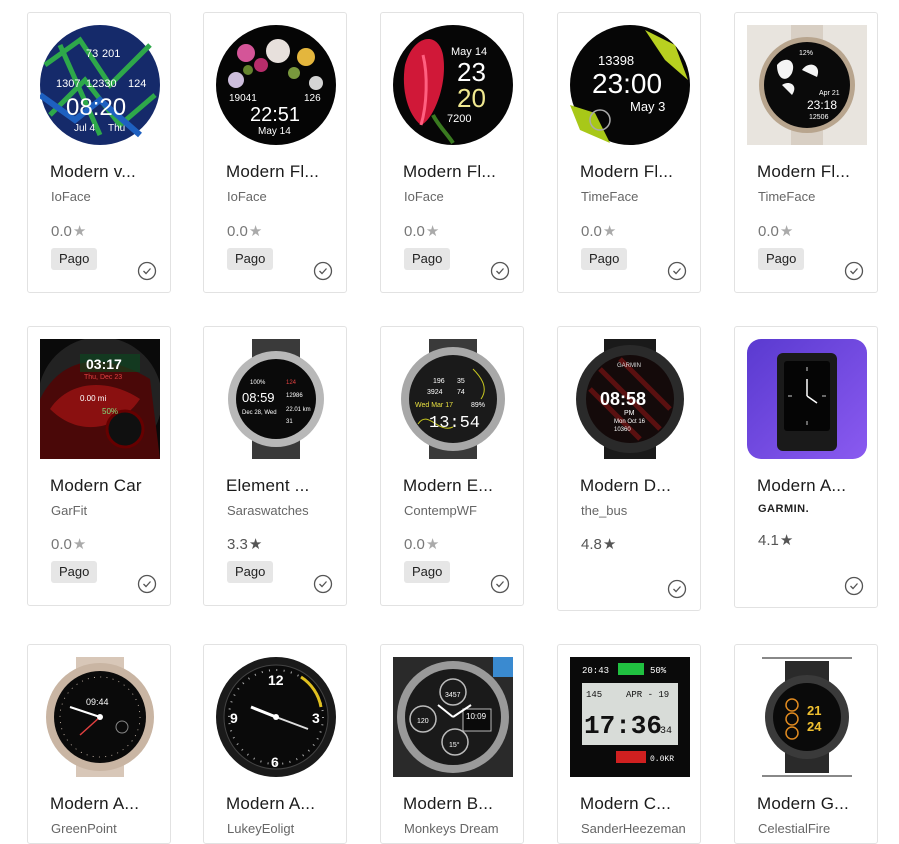 The image size is (899, 844). Describe the element at coordinates (454, 423) in the screenshot. I see `thumb-time: 13:54` at that location.